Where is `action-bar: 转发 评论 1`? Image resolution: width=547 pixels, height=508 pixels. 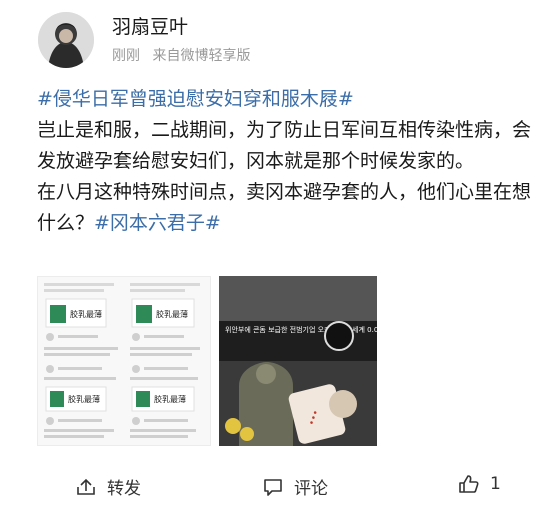
action-bar: 转发 评论 1 is located at coordinates (273, 485).